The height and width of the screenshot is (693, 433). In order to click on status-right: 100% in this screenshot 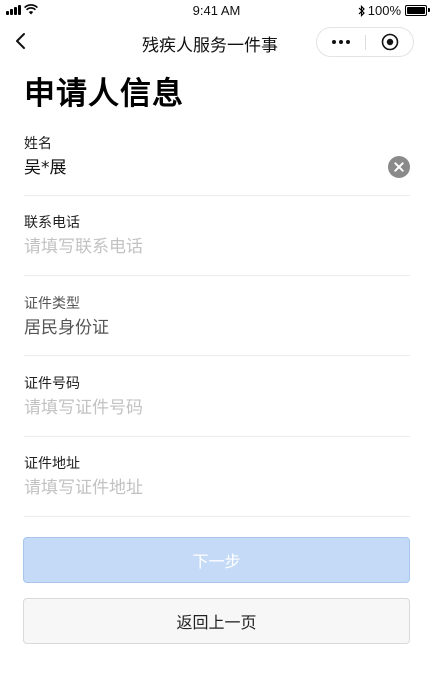, I will do `click(394, 10)`.